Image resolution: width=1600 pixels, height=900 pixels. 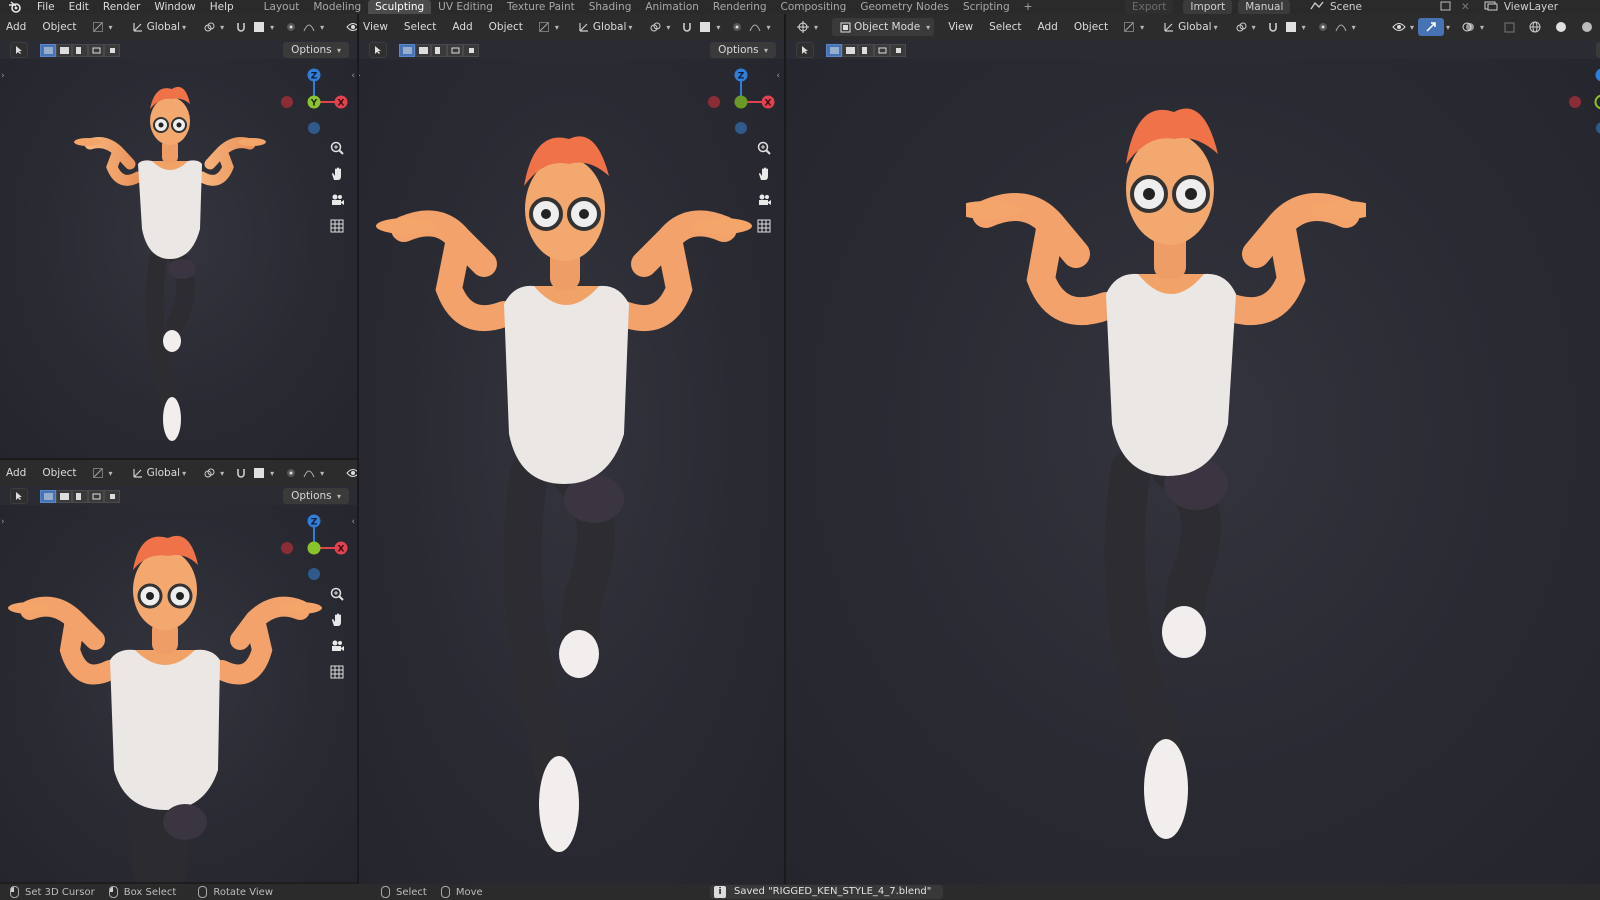 What do you see at coordinates (282, 7) in the screenshot?
I see `tab-layout: Layout` at bounding box center [282, 7].